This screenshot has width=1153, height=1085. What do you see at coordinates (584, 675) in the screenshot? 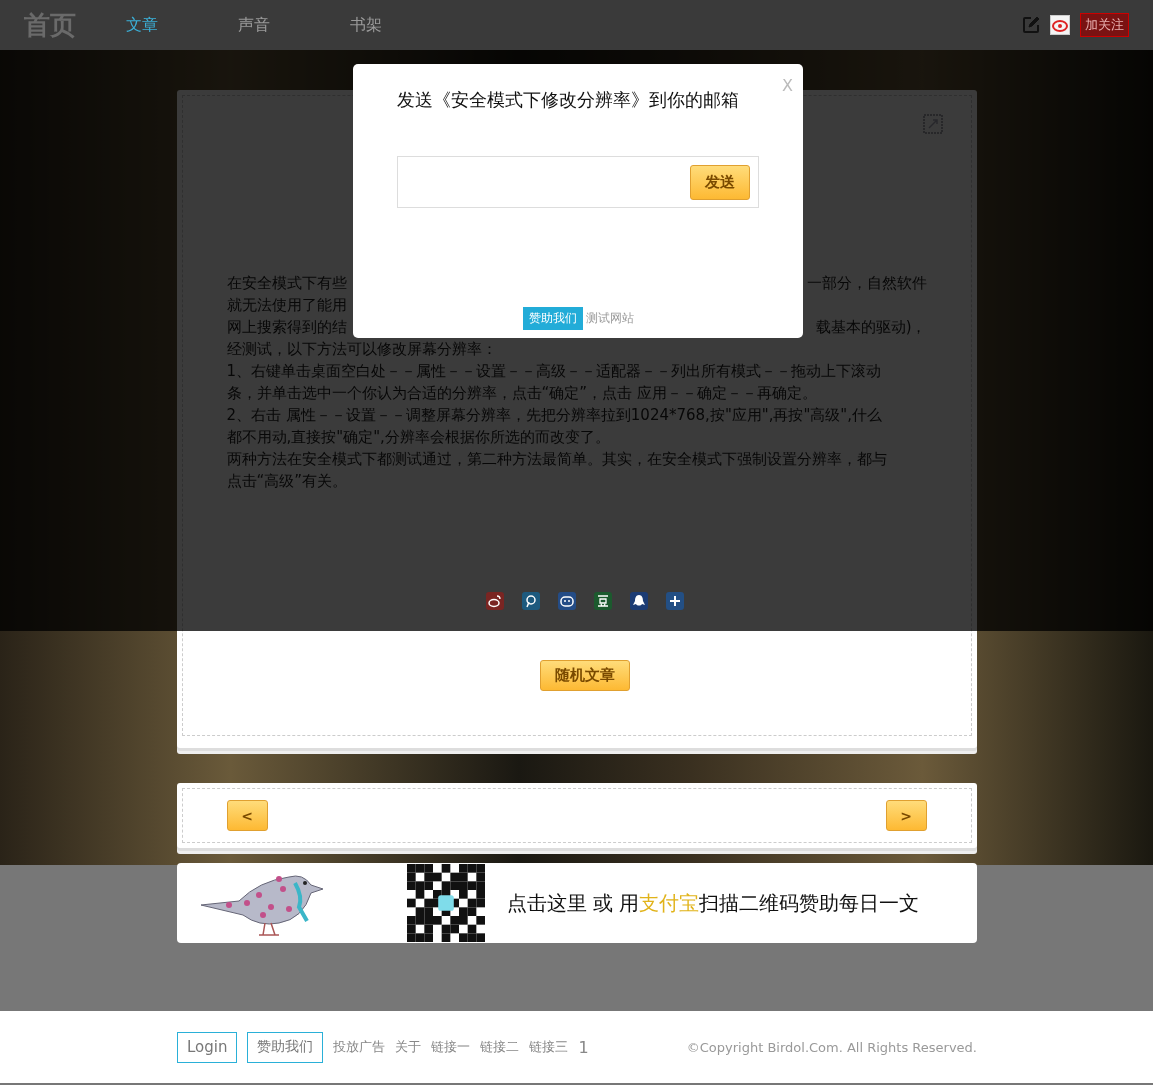
I see `random-article-button: 随机文章` at bounding box center [584, 675].